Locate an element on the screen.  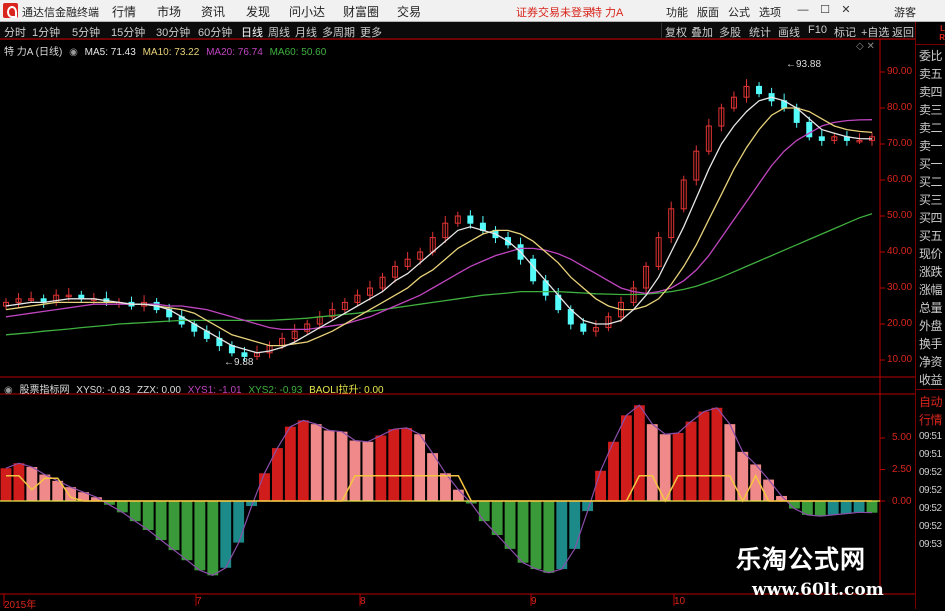
y-tick-label: 50.00 is located at coordinates (900, 215).